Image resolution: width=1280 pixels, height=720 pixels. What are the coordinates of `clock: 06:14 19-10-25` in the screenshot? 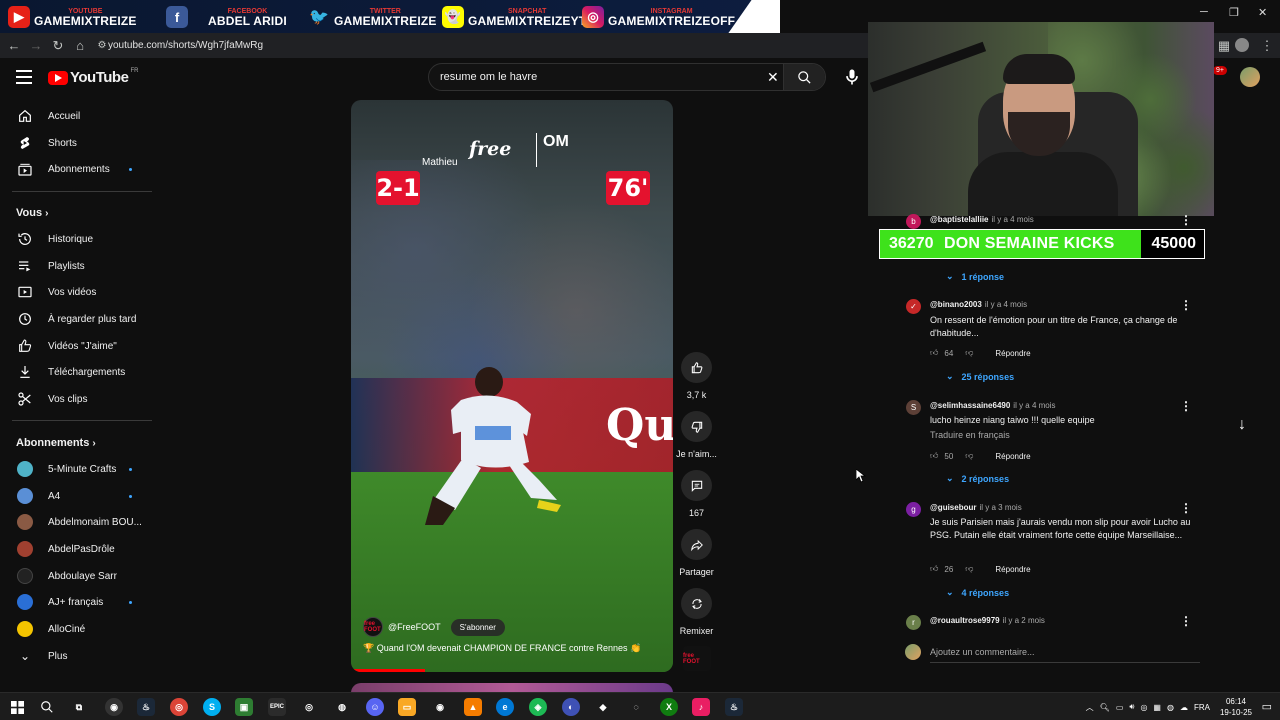 It's located at (1236, 707).